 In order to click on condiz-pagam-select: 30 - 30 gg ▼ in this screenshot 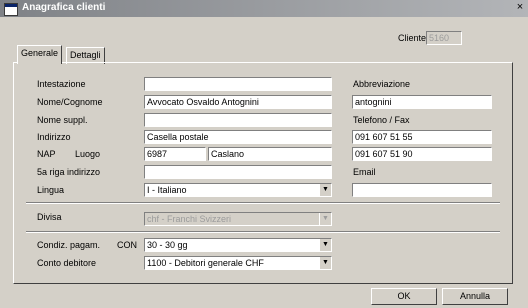, I will do `click(238, 245)`.